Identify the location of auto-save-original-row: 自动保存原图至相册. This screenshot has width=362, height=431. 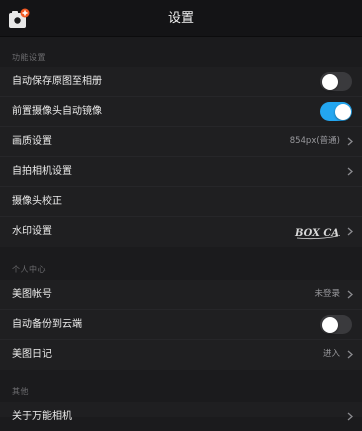
(181, 82).